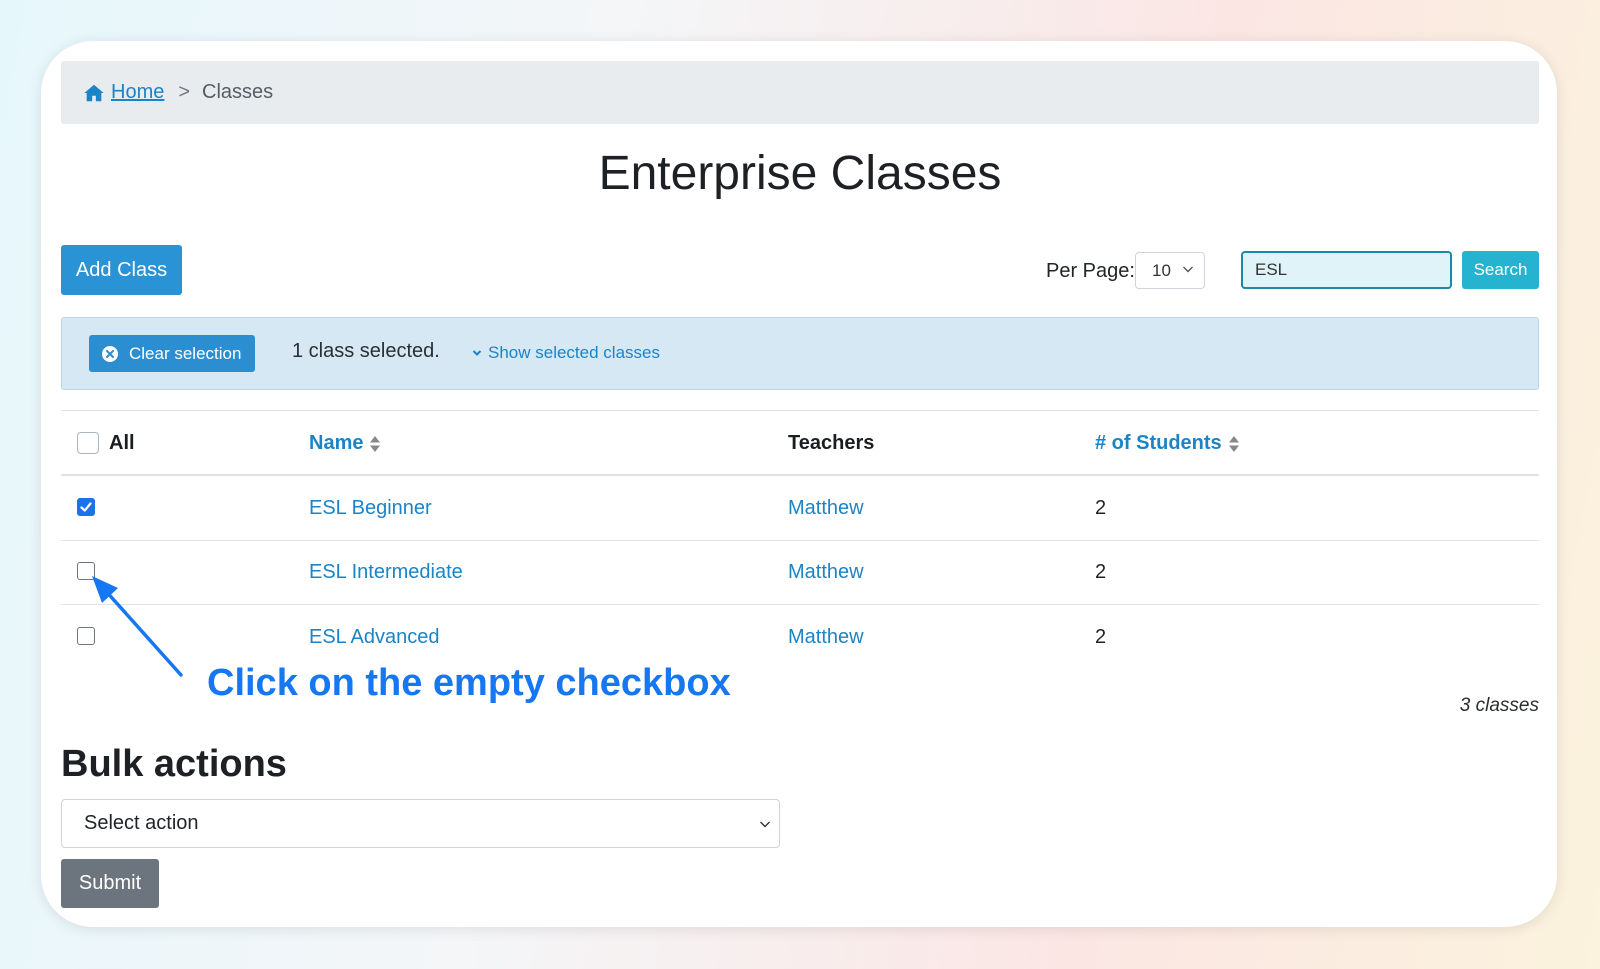 This screenshot has width=1600, height=969. What do you see at coordinates (185, 353) in the screenshot?
I see `clear-selection-label: Clear selection` at bounding box center [185, 353].